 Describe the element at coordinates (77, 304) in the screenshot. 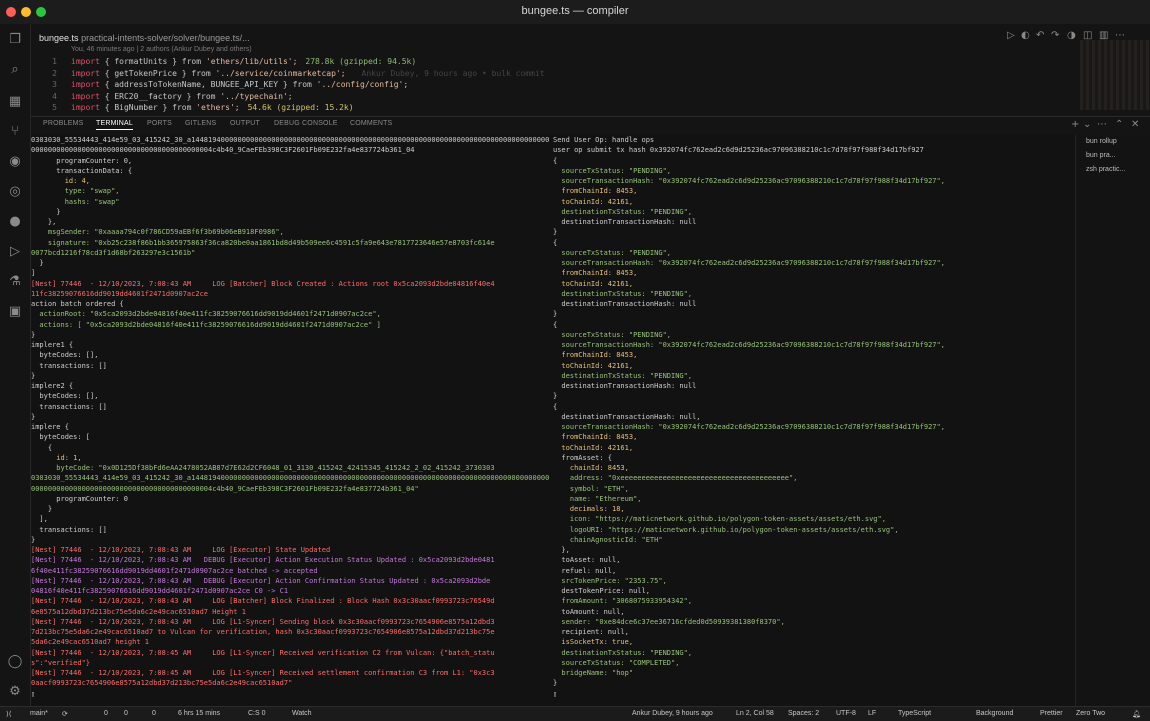

I see `terminal-line: action batch ordered {` at that location.